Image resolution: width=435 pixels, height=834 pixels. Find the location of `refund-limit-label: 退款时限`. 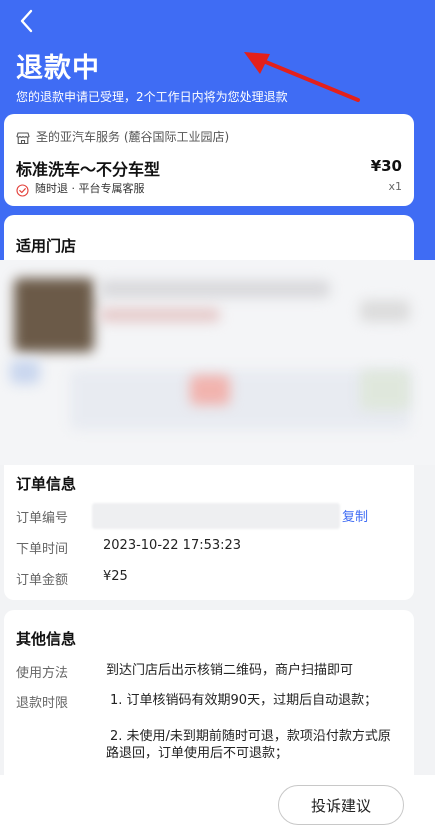

refund-limit-label: 退款时限 is located at coordinates (42, 703).